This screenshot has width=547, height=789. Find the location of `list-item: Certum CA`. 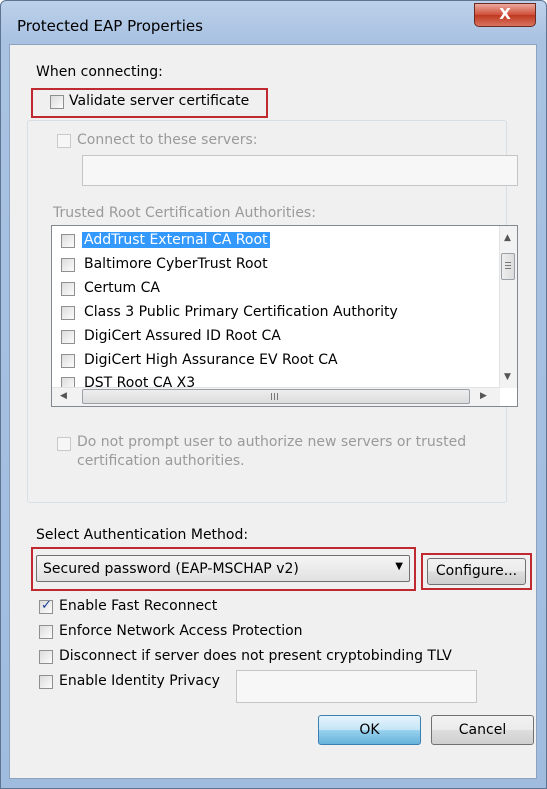

list-item: Certum CA is located at coordinates (272, 289).